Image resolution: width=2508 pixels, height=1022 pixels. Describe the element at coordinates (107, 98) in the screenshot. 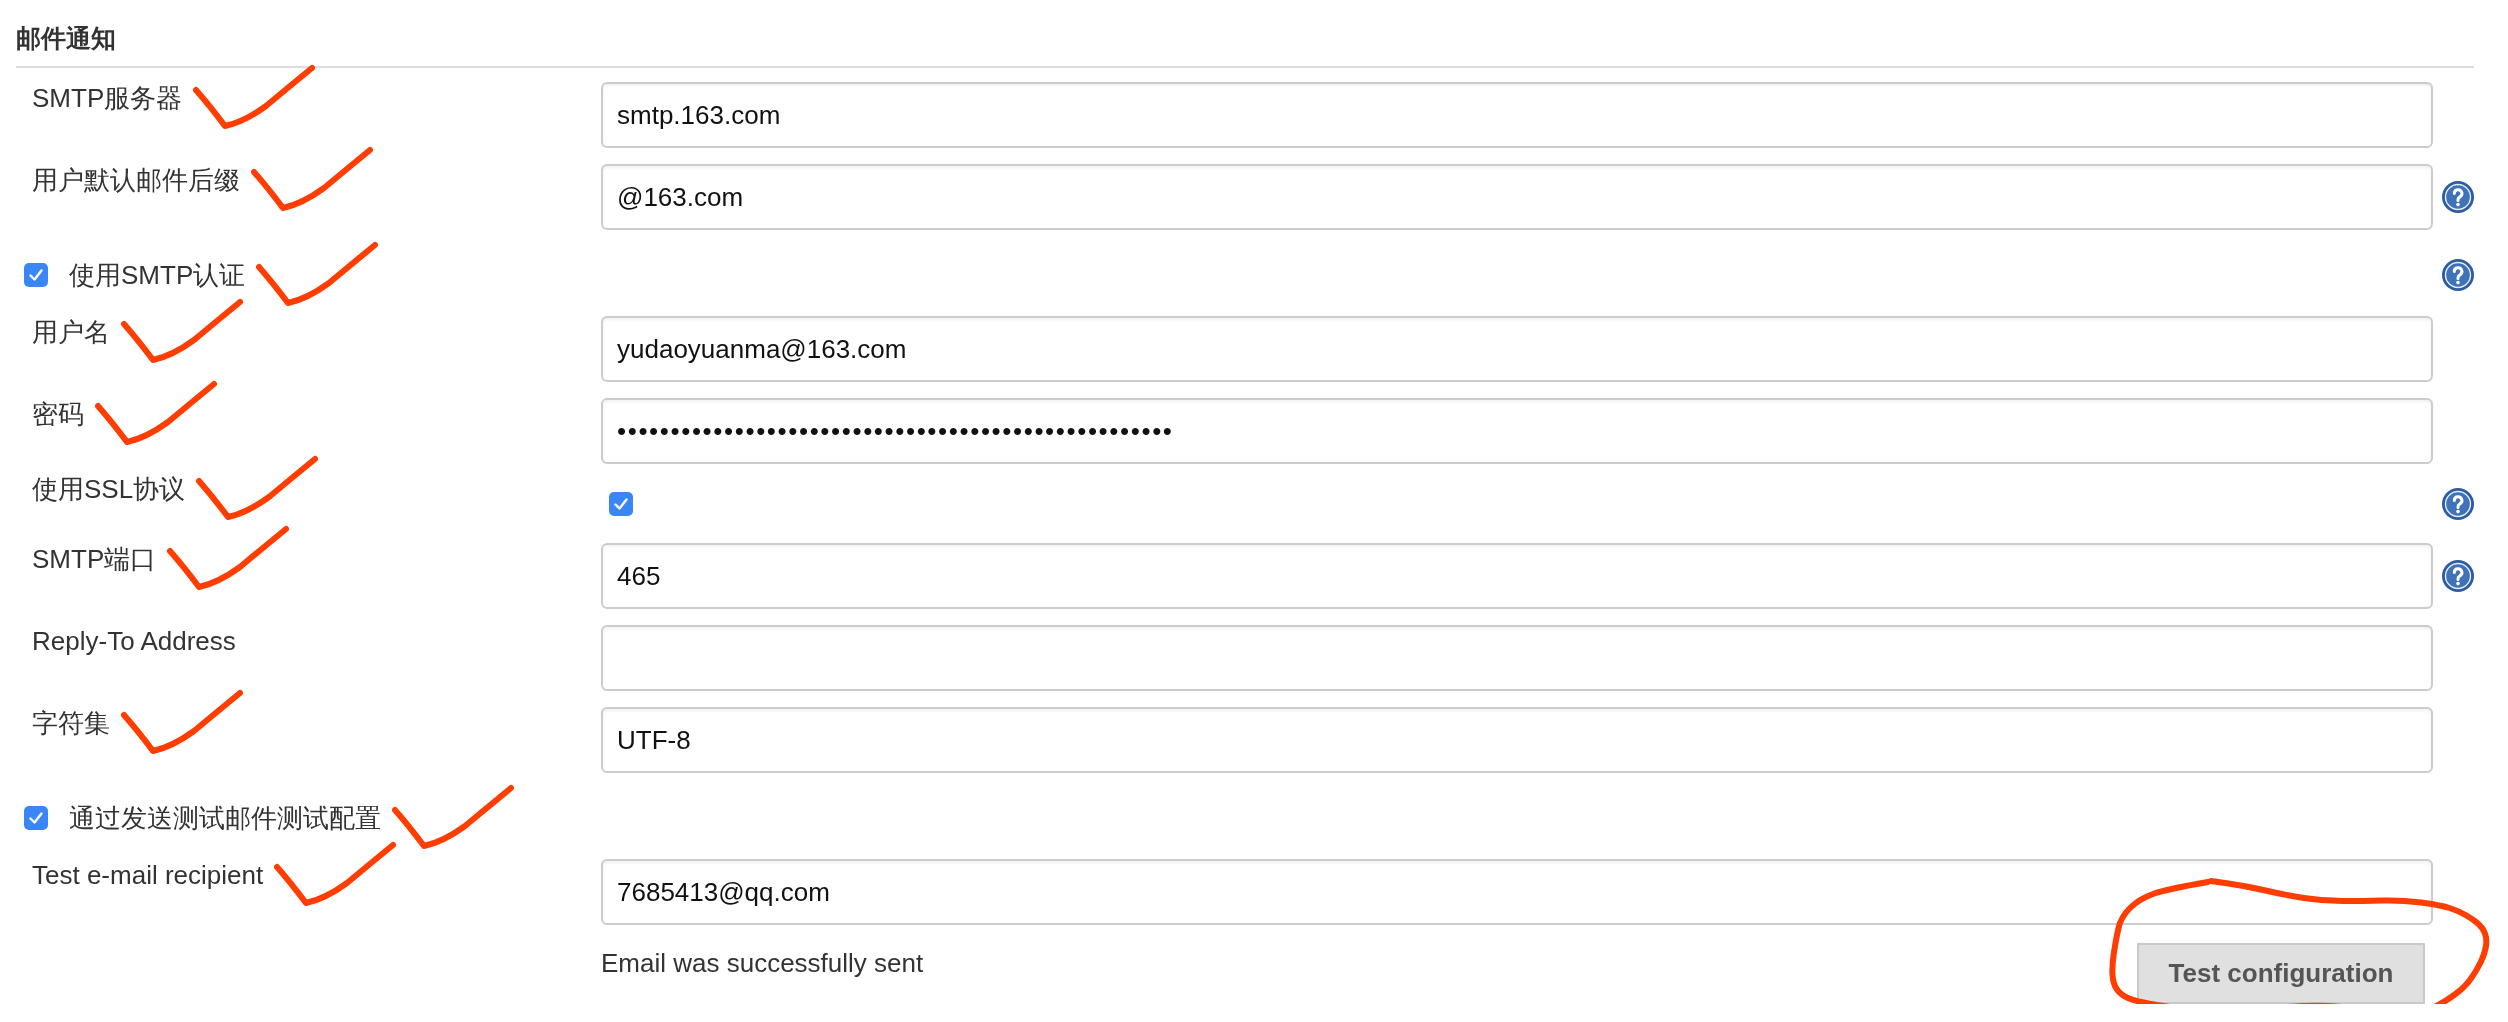

I see `field-label: SMTP服务器` at that location.